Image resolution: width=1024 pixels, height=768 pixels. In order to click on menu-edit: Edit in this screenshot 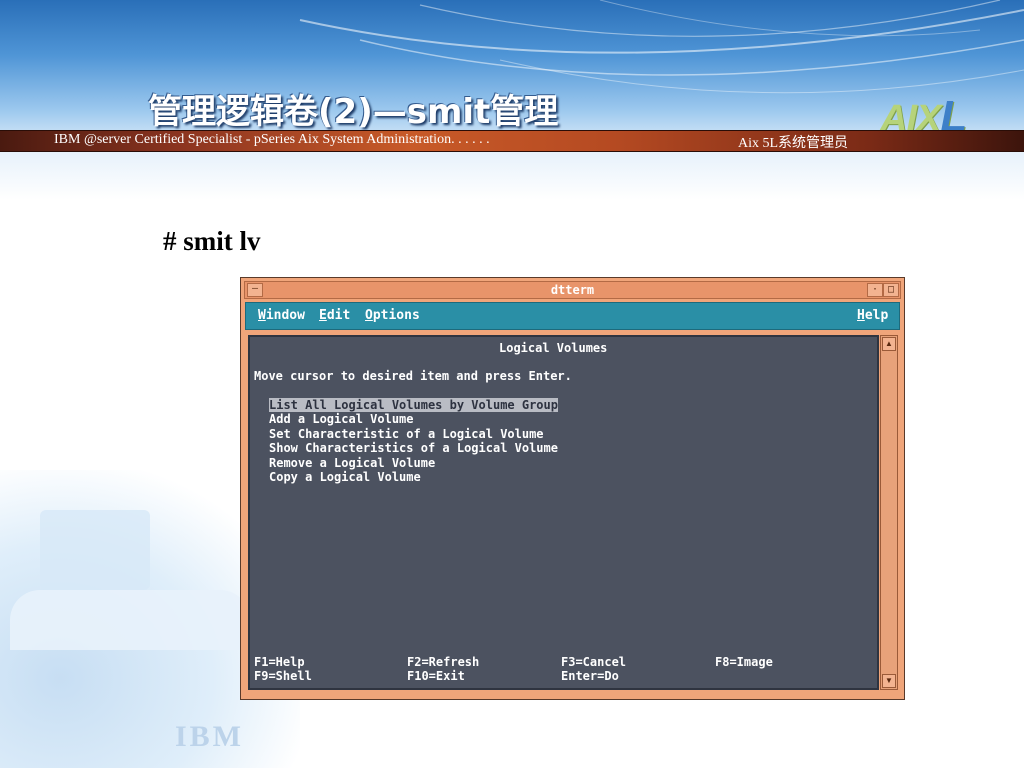, I will do `click(334, 315)`.